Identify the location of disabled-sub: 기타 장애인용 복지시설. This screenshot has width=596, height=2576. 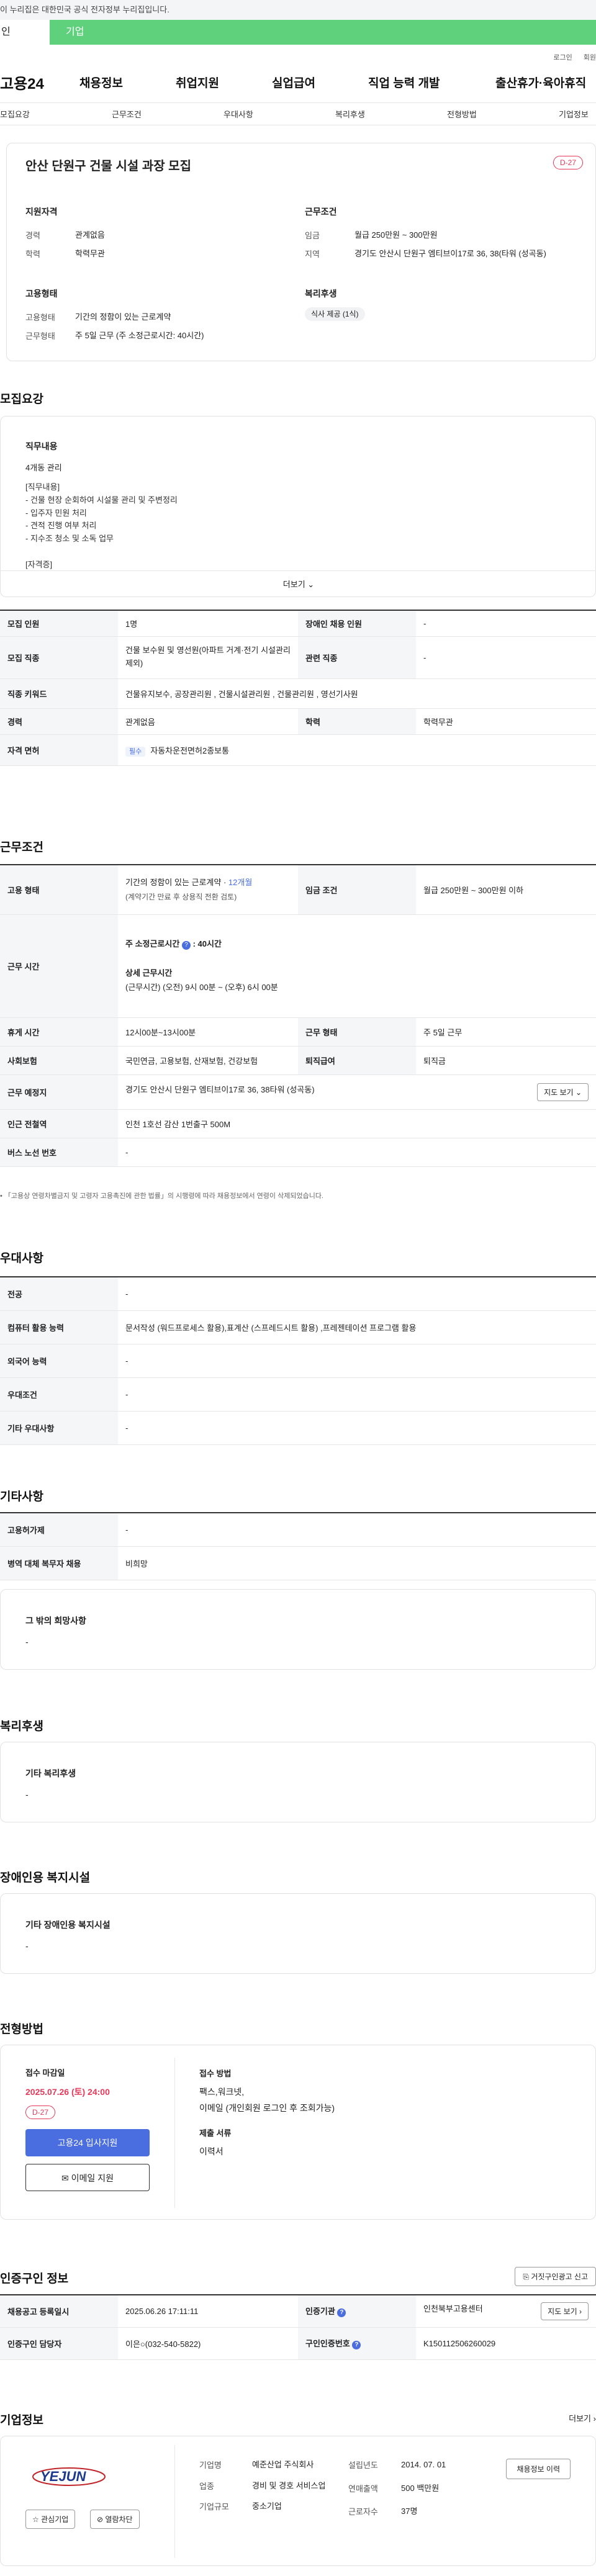
(68, 1925).